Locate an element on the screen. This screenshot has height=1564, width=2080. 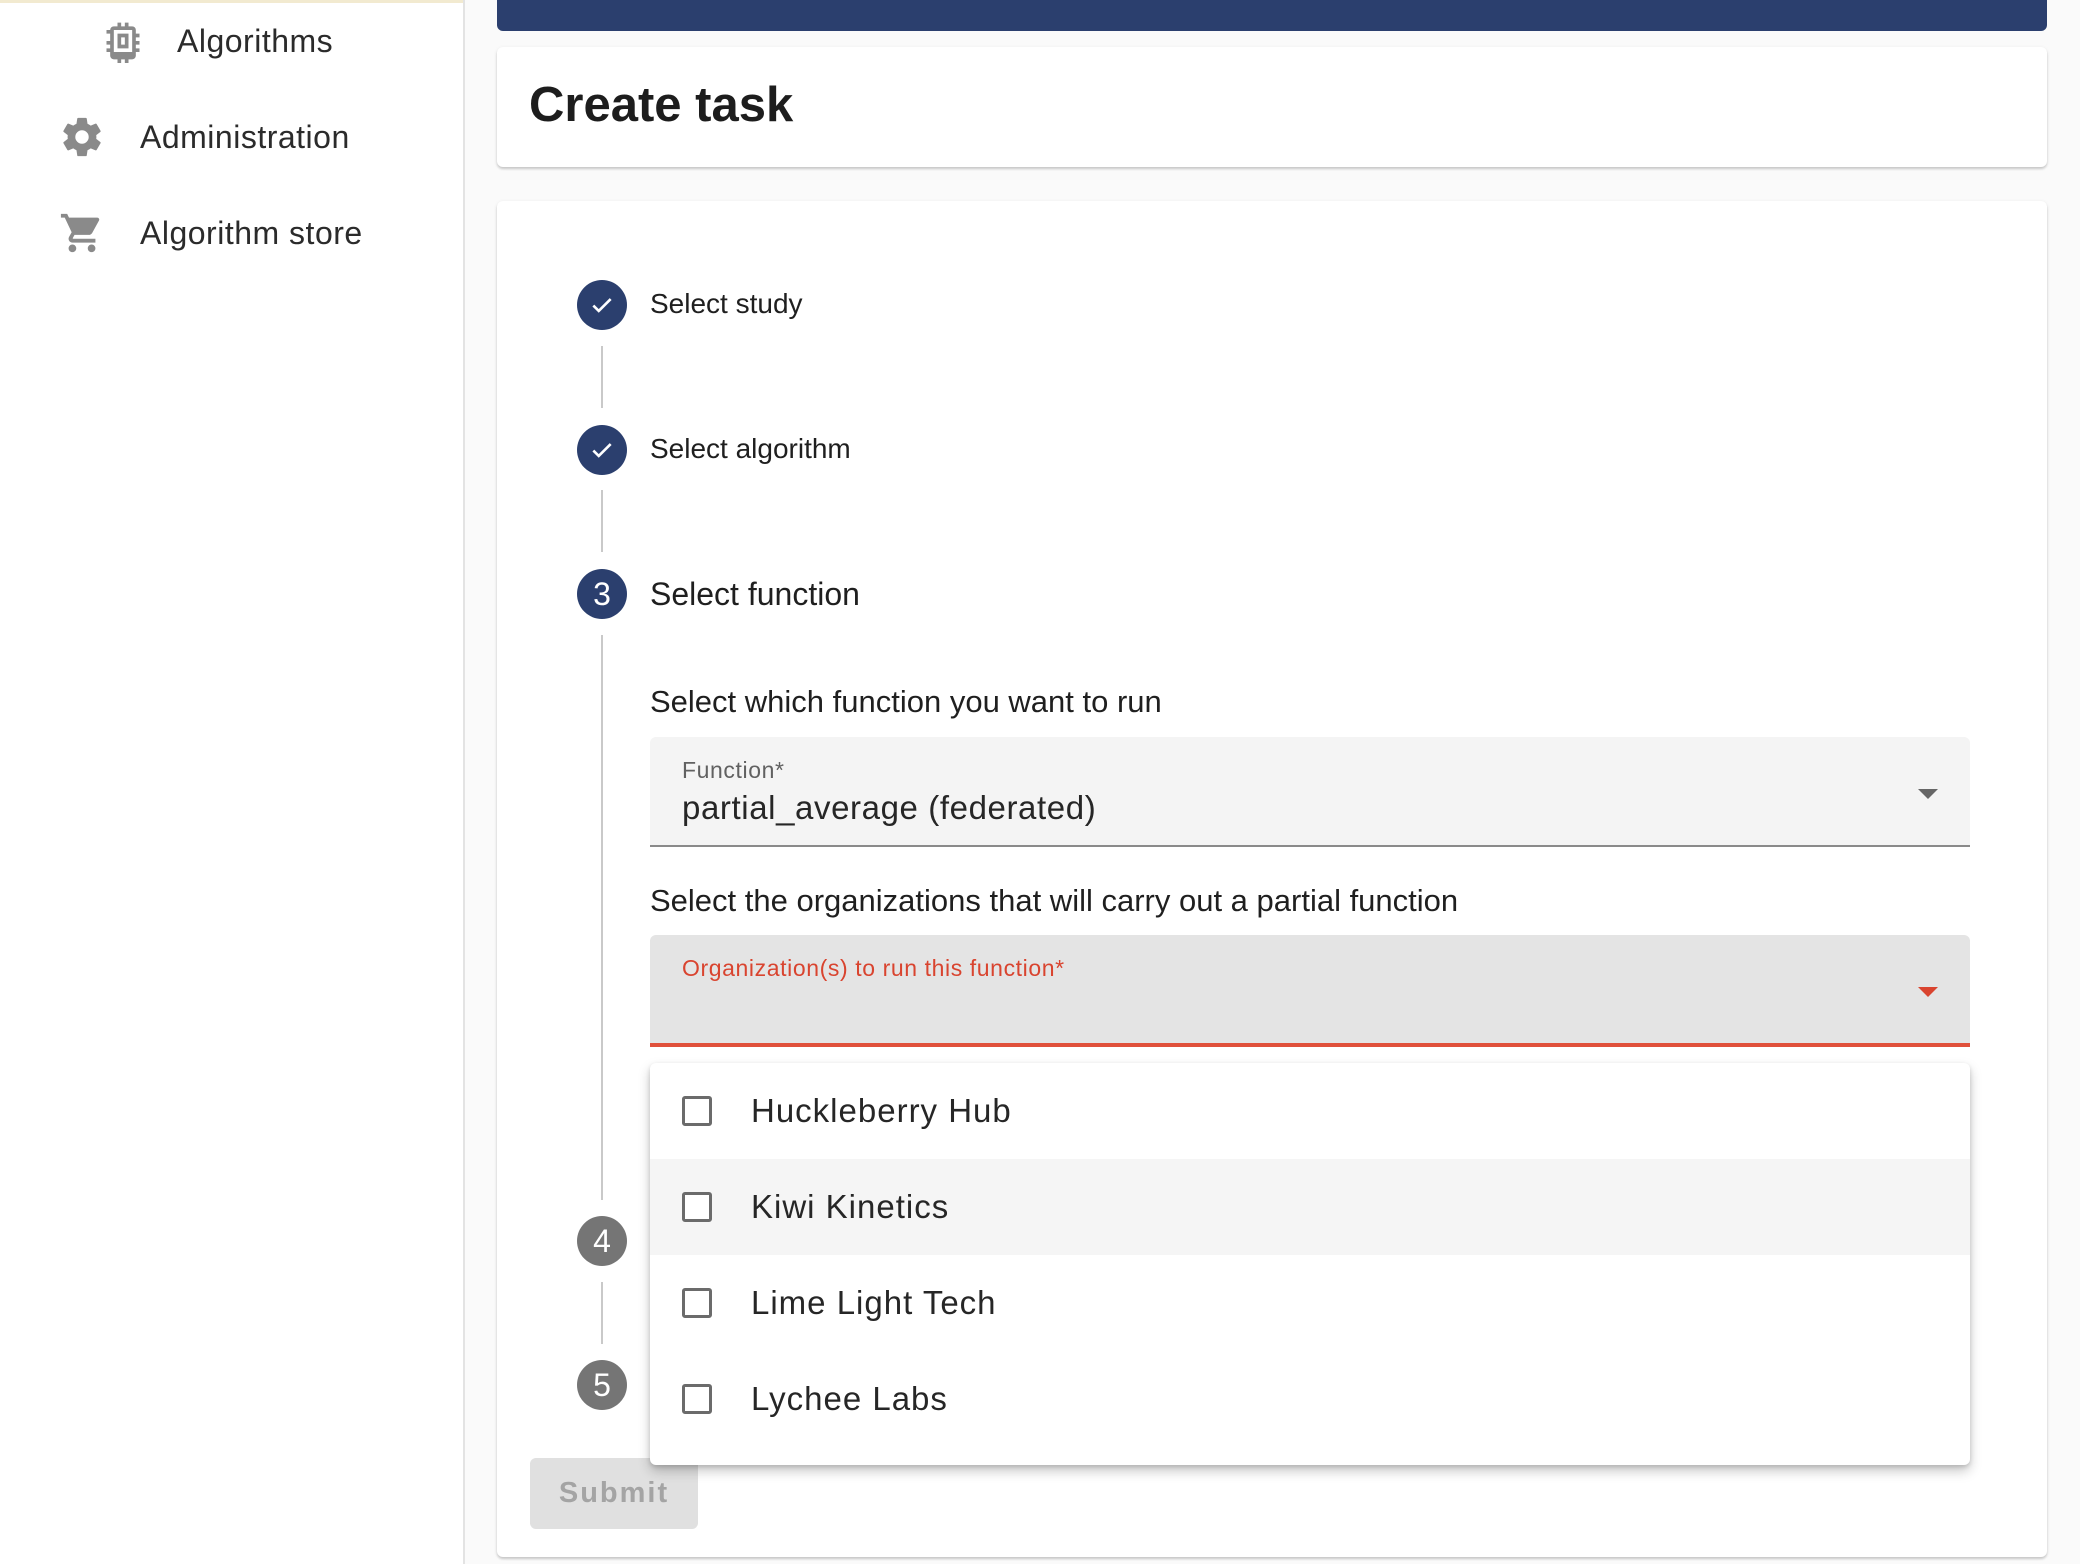
function-select: Function* partial_average (federated) is located at coordinates (1310, 792).